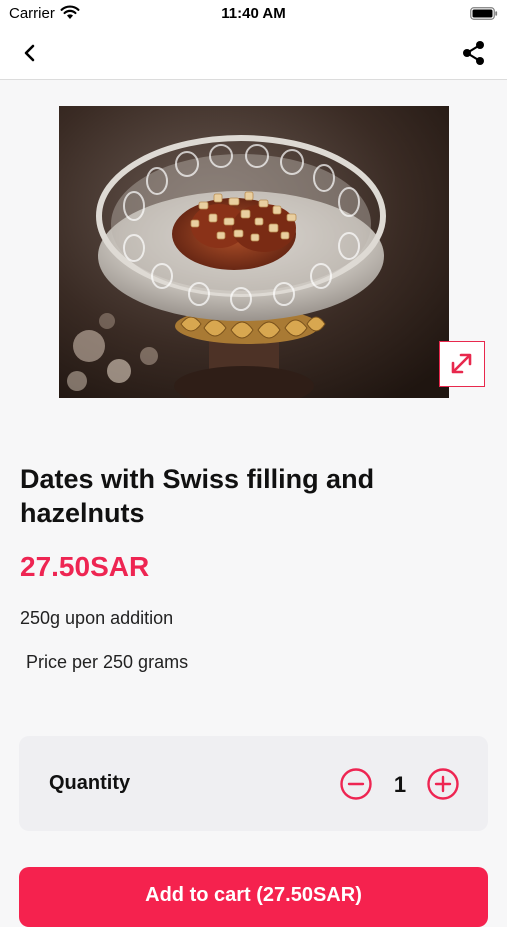 The height and width of the screenshot is (927, 507). Describe the element at coordinates (253, 54) in the screenshot. I see `navigation-bar` at that location.